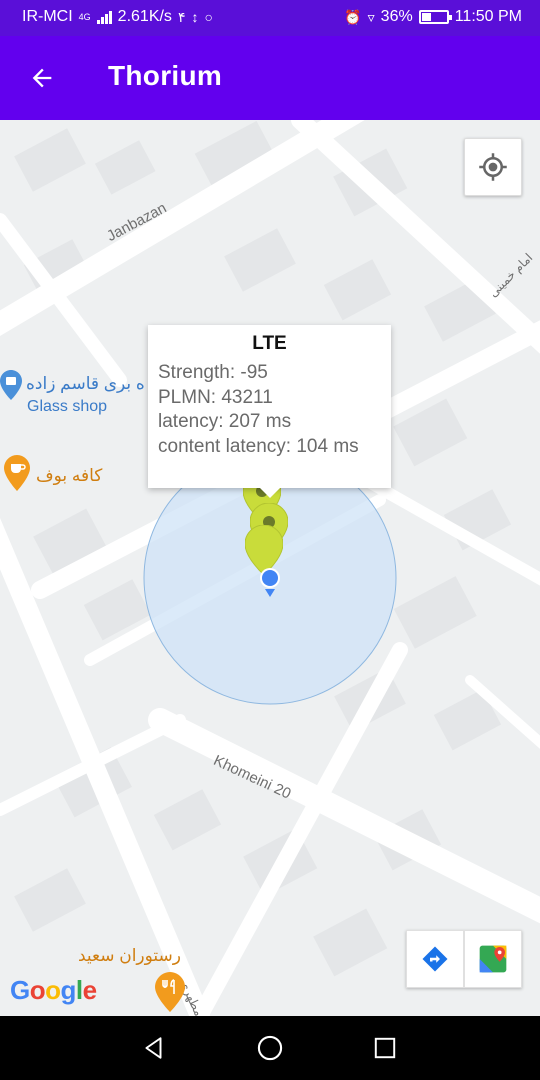 This screenshot has width=540, height=1080. What do you see at coordinates (225, 421) in the screenshot?
I see `info-latency: latency: 207 ms` at bounding box center [225, 421].